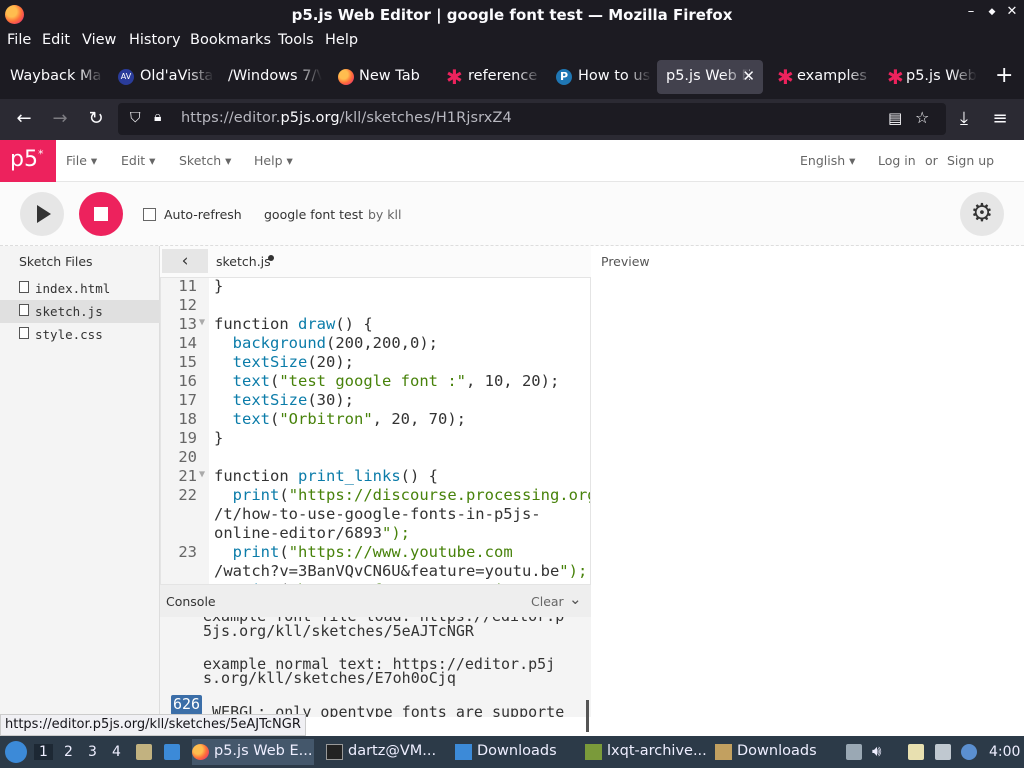  Describe the element at coordinates (296, 40) in the screenshot. I see `menu-tools: Tools` at that location.